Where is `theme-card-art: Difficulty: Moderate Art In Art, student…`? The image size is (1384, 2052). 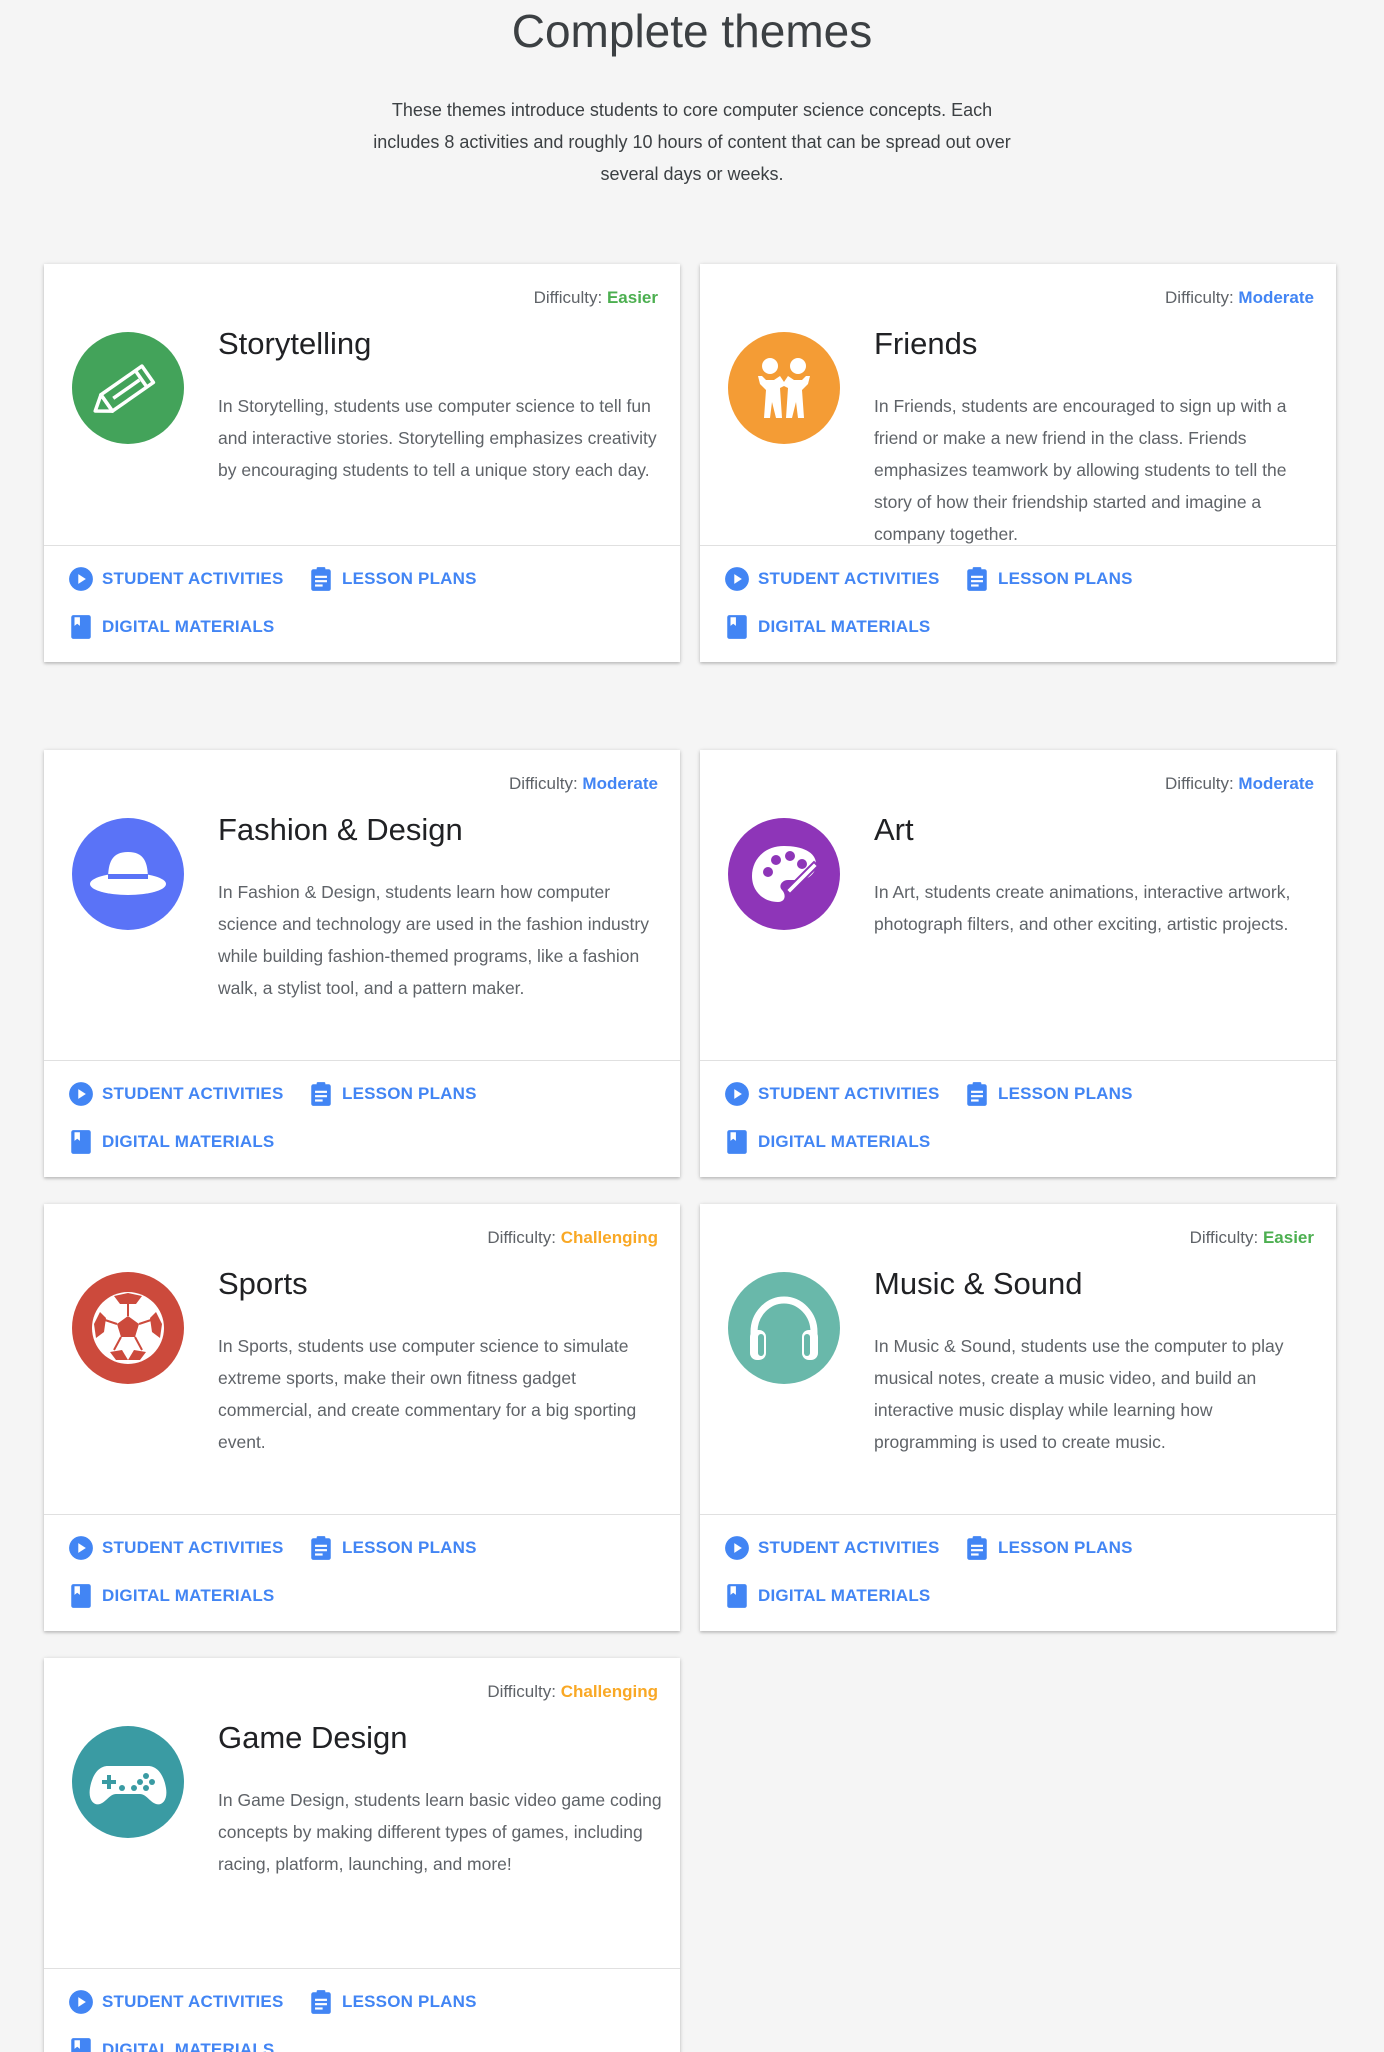
theme-card-art: Difficulty: Moderate Art In Art, student… is located at coordinates (1018, 963).